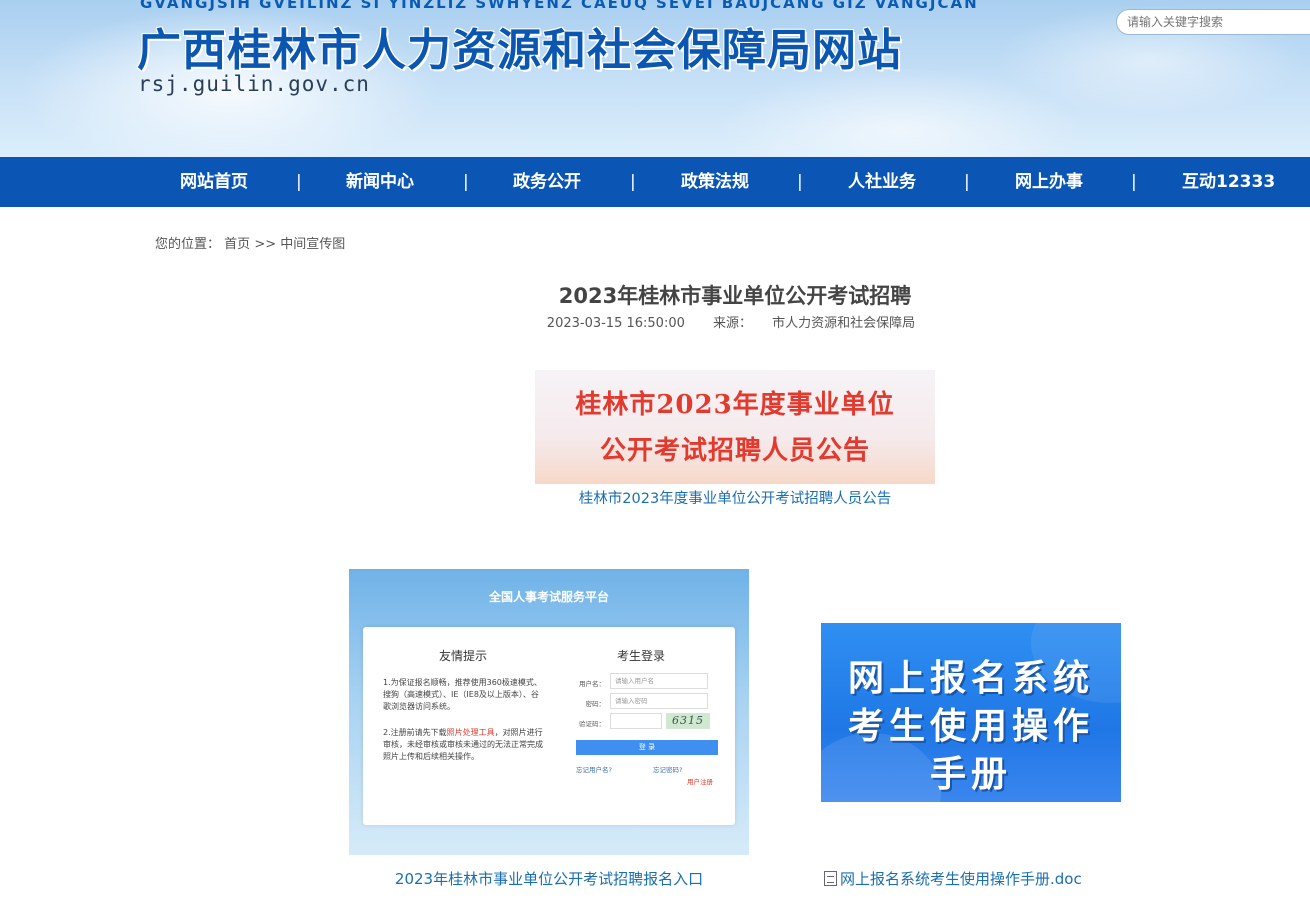 The image size is (1310, 924). What do you see at coordinates (188, 244) in the screenshot?
I see `breadcrumb-prefix: 您的位置：` at bounding box center [188, 244].